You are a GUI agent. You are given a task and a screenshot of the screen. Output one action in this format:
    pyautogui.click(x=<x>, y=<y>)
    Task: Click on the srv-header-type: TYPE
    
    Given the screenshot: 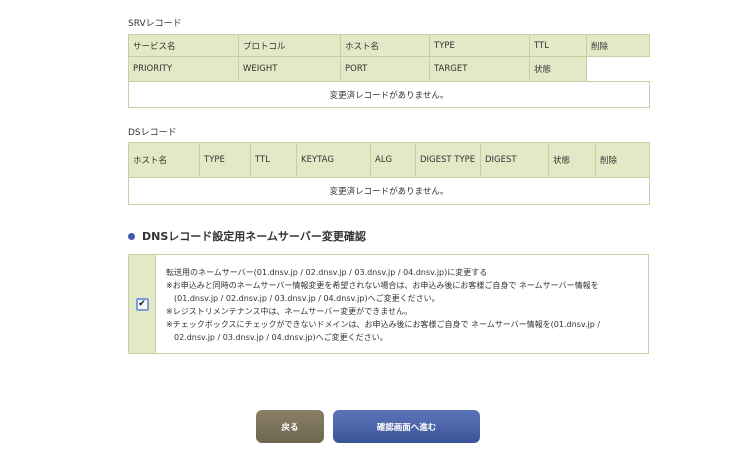 What is the action you would take?
    pyautogui.click(x=479, y=45)
    